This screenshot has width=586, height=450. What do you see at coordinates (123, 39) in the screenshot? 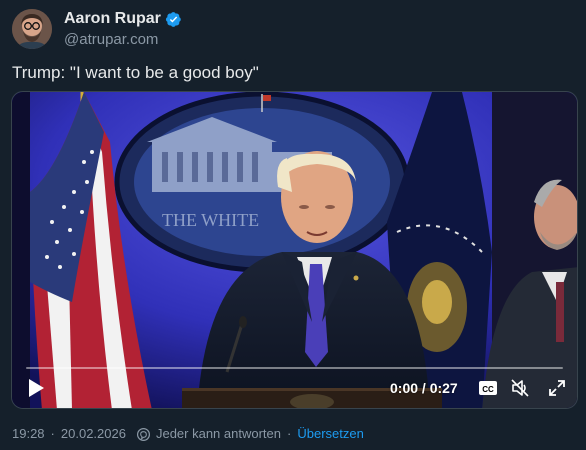
I see `author-handle: @atrupar.com` at bounding box center [123, 39].